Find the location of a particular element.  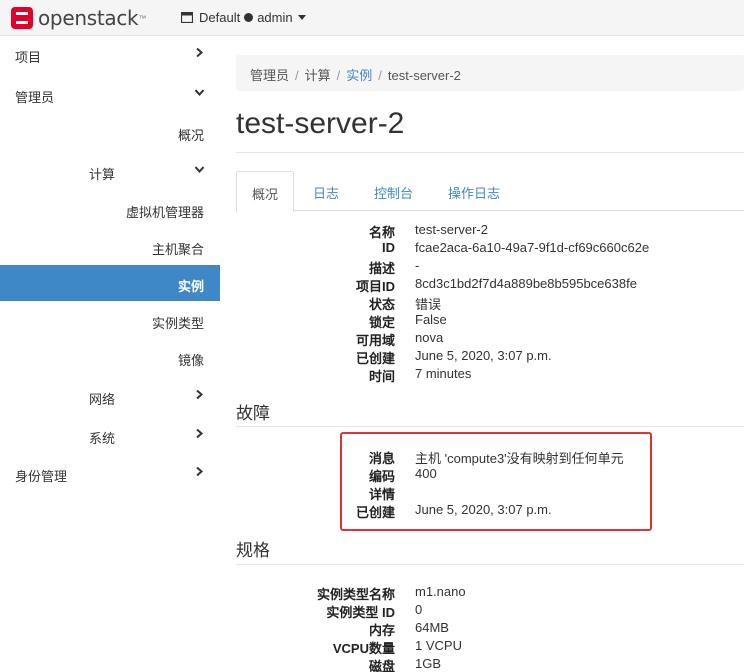

sidebar-item-hypervisors: 虚拟机管理器 is located at coordinates (110, 209).